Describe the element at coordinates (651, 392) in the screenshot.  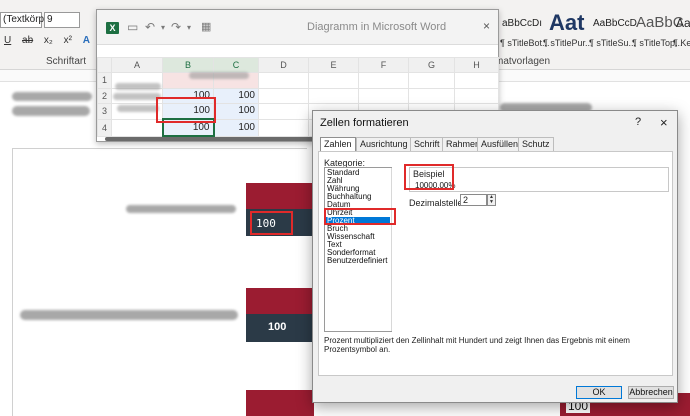
I see `cancel-button: Abbrechen` at that location.